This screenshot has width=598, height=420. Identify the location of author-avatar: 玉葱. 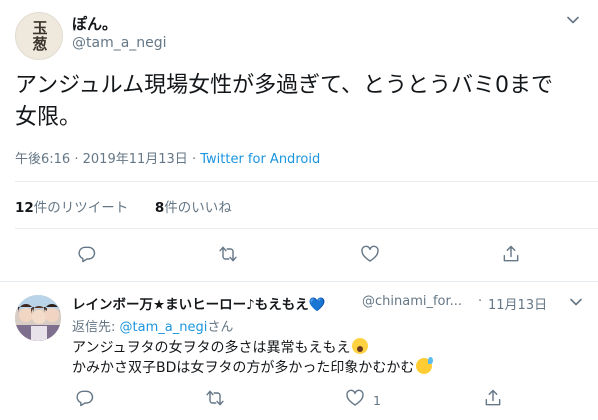
(39, 36).